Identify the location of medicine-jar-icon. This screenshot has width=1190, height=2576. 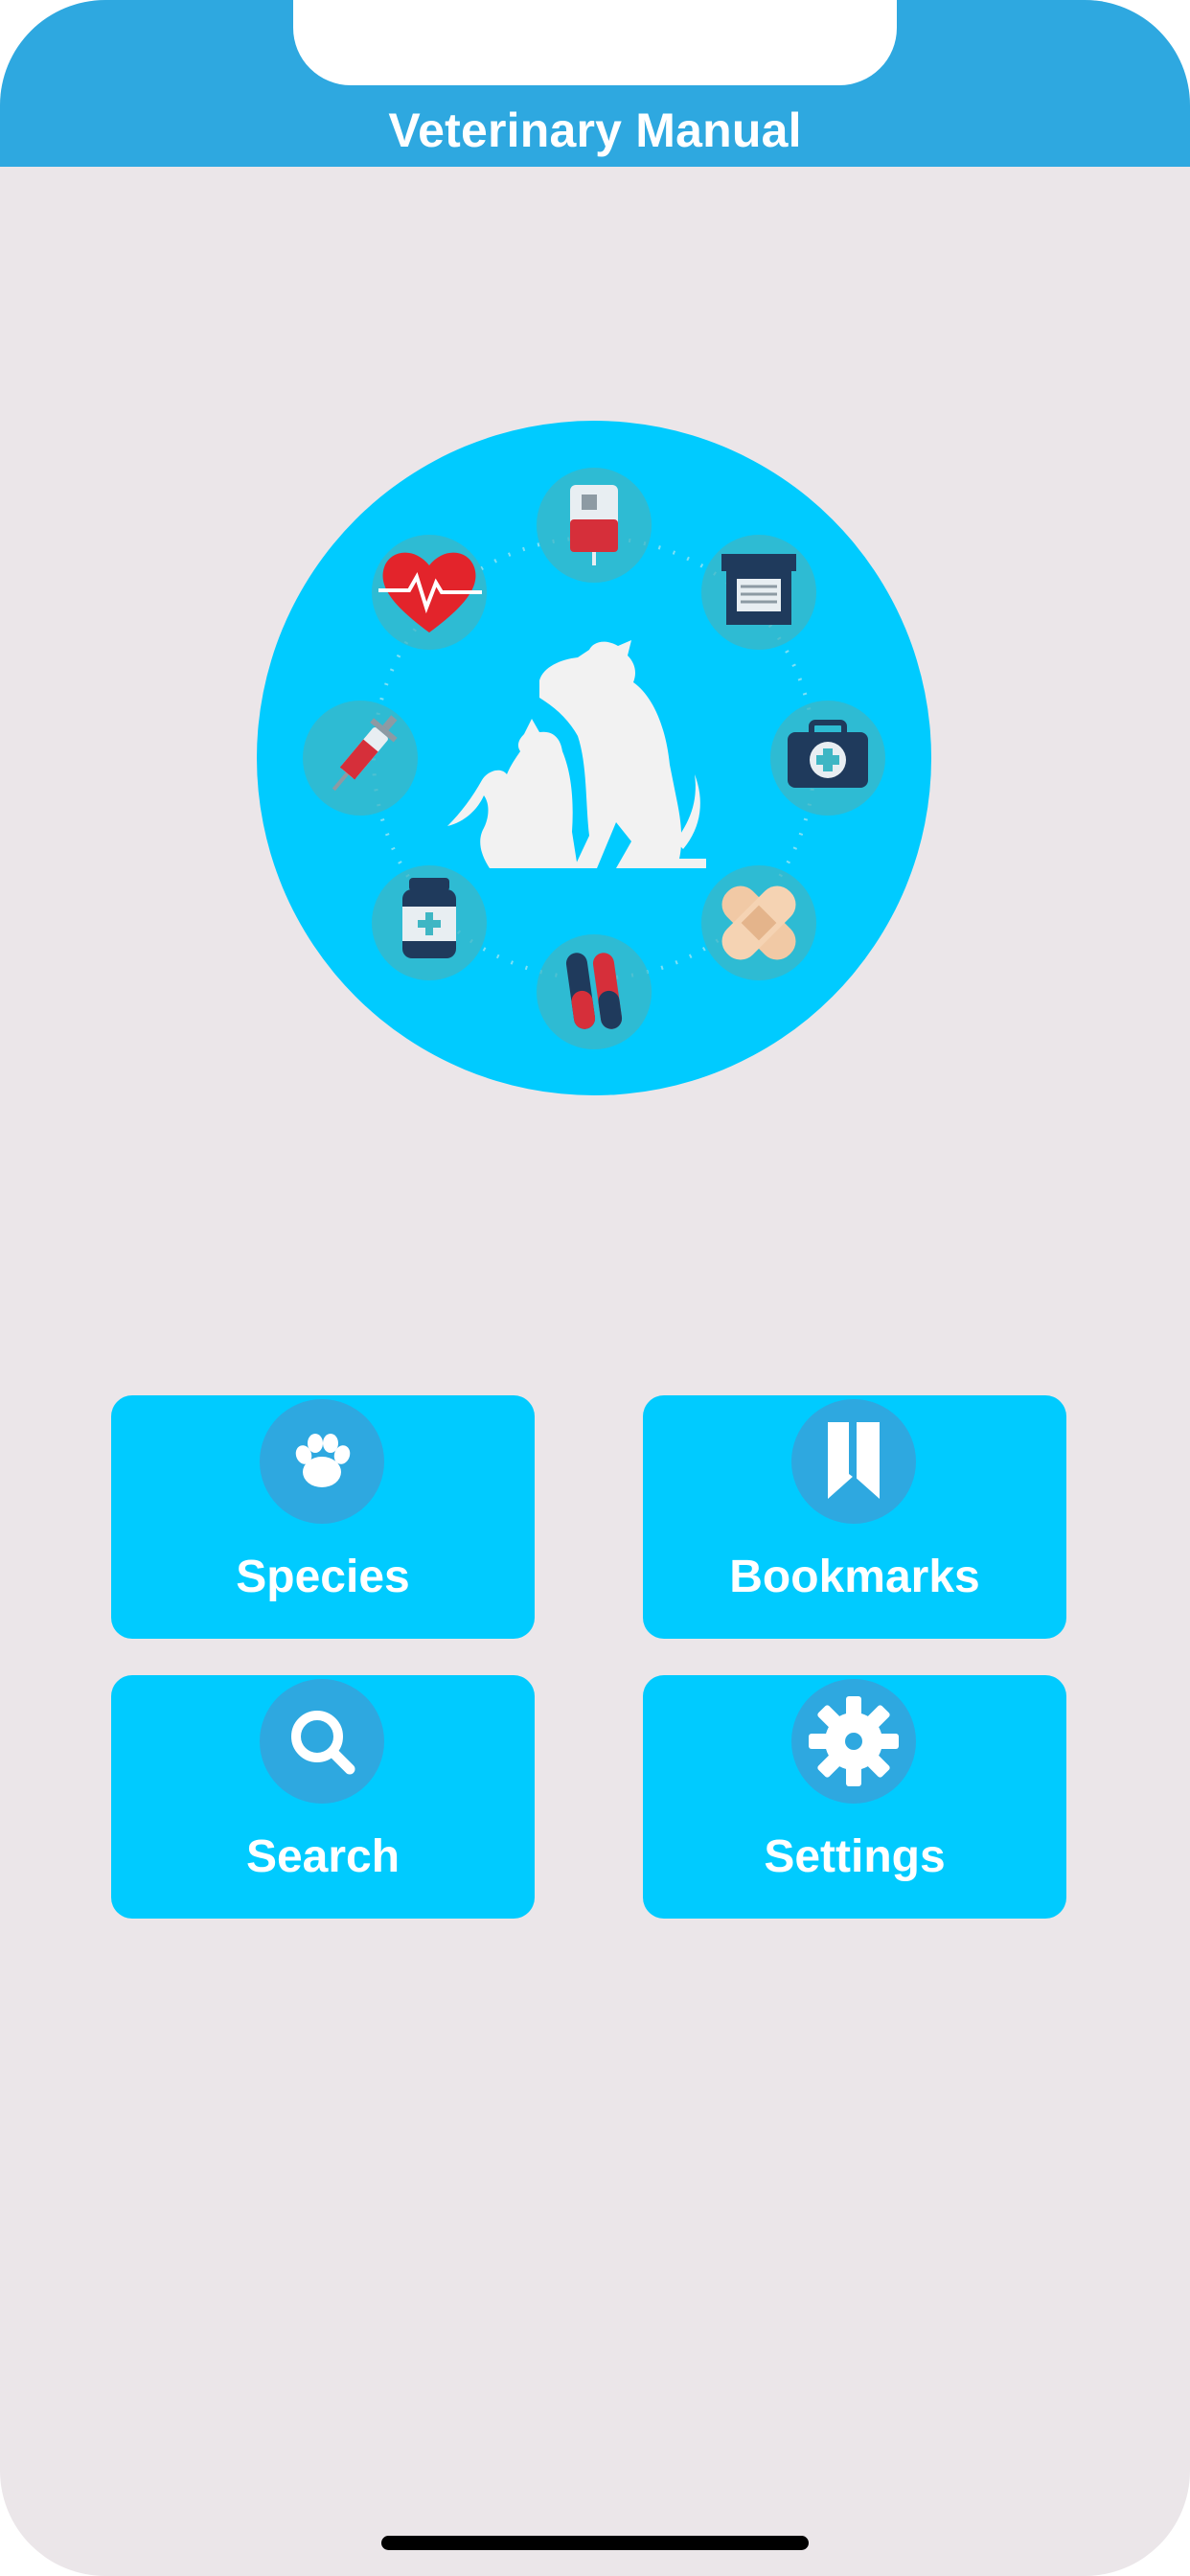
(429, 922).